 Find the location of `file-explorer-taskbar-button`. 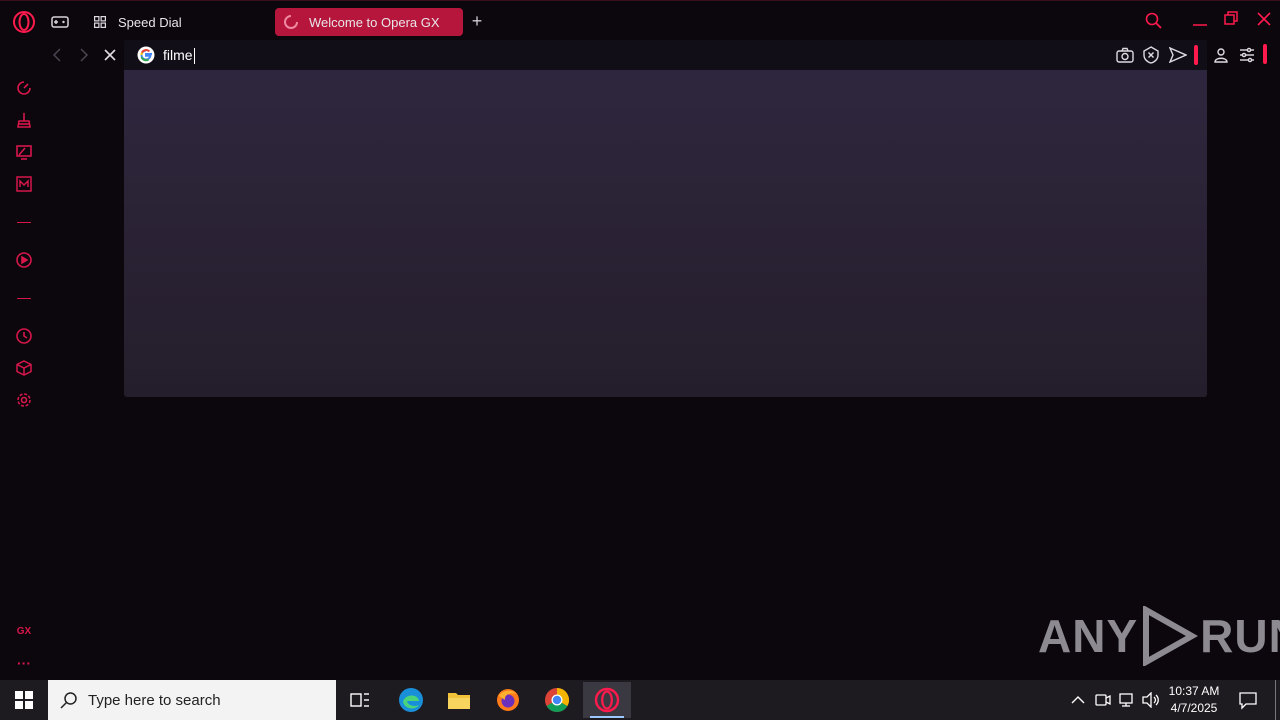

file-explorer-taskbar-button is located at coordinates (459, 700).